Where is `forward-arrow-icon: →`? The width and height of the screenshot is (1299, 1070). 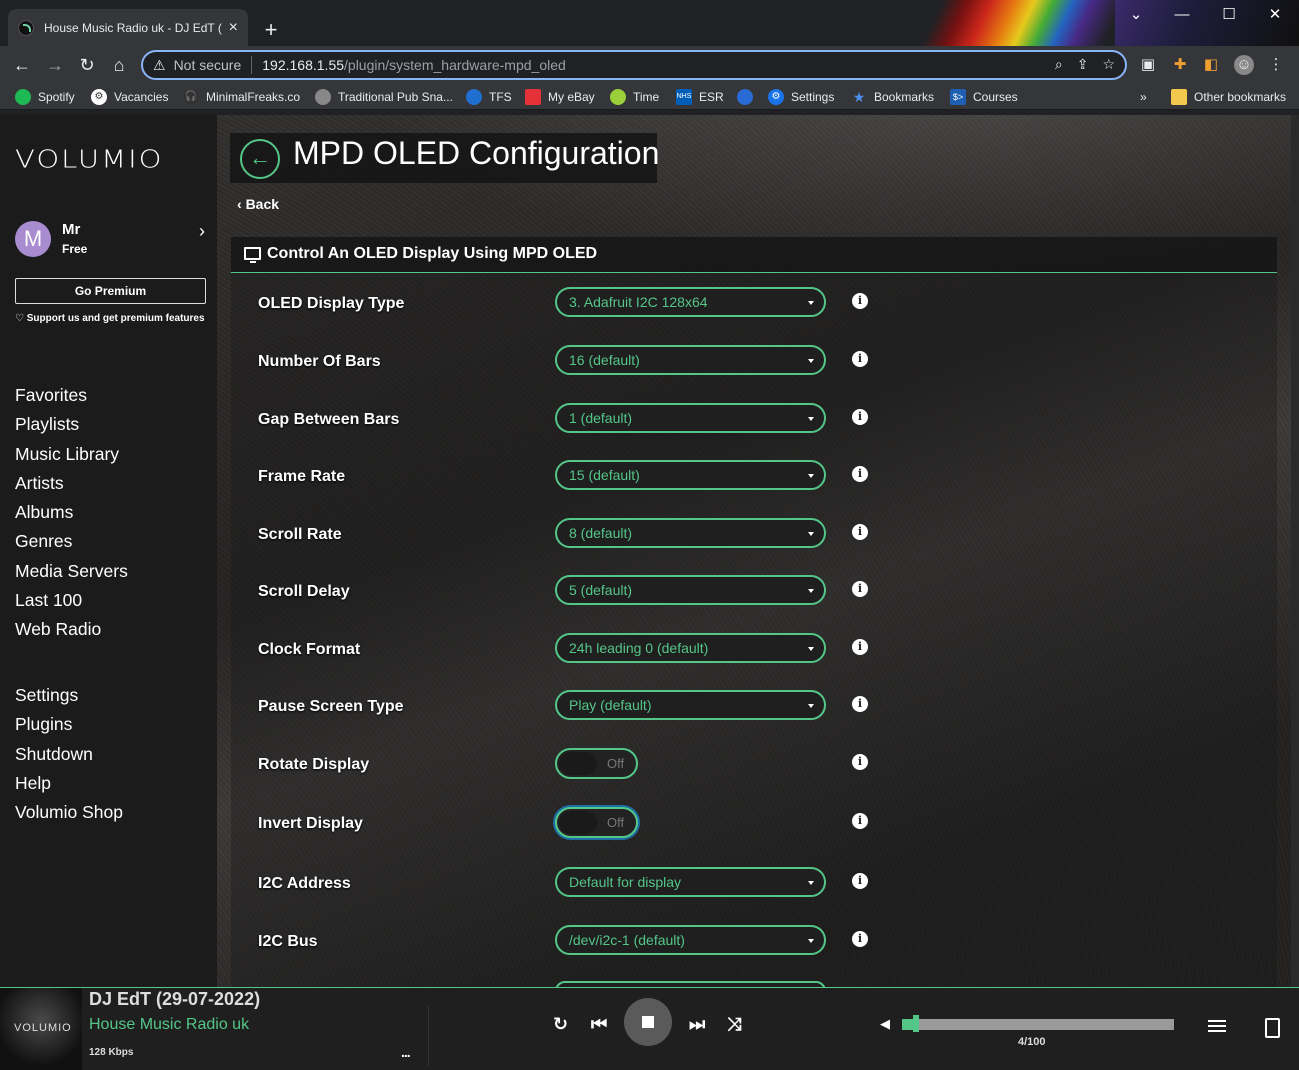
forward-arrow-icon: → is located at coordinates (55, 65).